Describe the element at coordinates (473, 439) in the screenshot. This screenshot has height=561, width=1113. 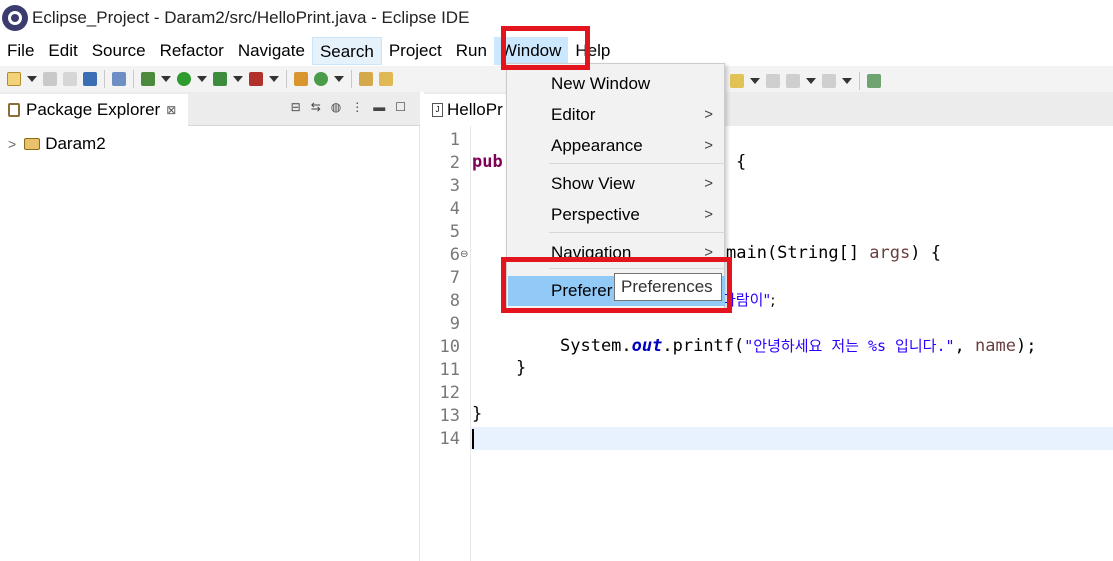
I see `text-cursor` at that location.